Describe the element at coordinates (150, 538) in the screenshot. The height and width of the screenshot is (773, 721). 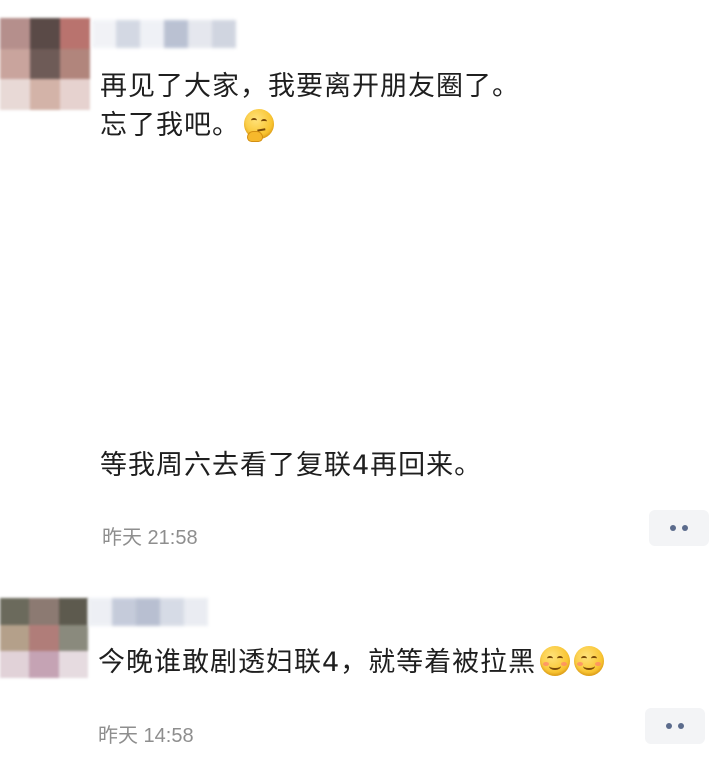
I see `post-timestamp: 昨天 21:58` at that location.